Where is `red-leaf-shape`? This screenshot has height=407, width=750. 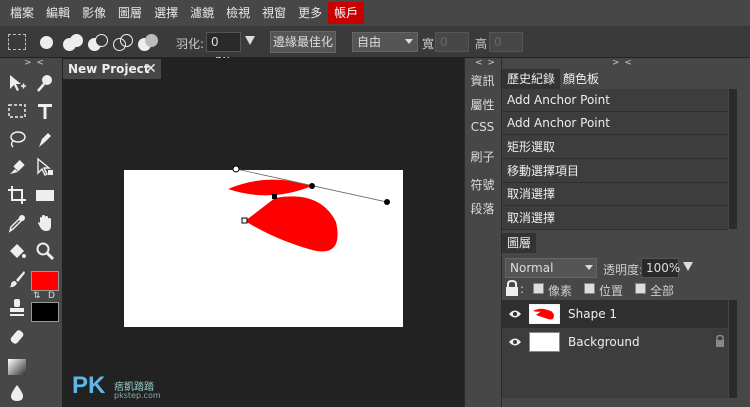
red-leaf-shape is located at coordinates (291, 224).